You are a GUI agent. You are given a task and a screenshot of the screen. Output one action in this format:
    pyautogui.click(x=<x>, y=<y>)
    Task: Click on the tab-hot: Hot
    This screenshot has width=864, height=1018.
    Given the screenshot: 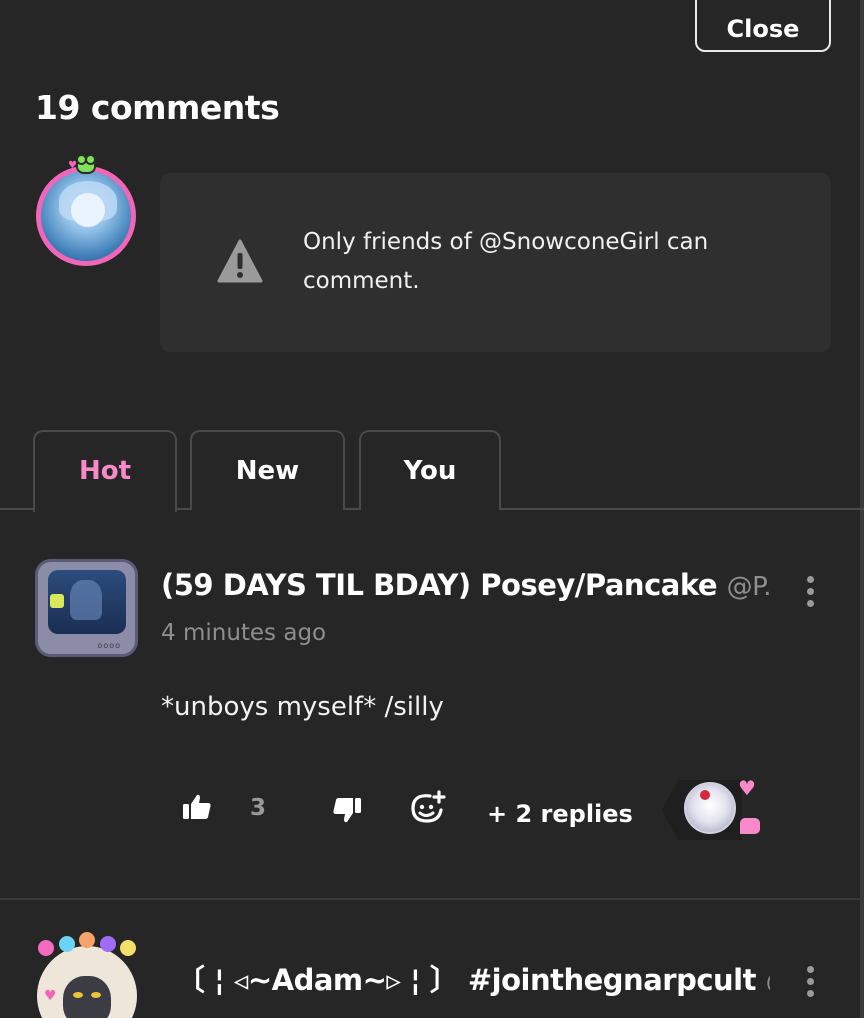 What is the action you would take?
    pyautogui.click(x=105, y=471)
    